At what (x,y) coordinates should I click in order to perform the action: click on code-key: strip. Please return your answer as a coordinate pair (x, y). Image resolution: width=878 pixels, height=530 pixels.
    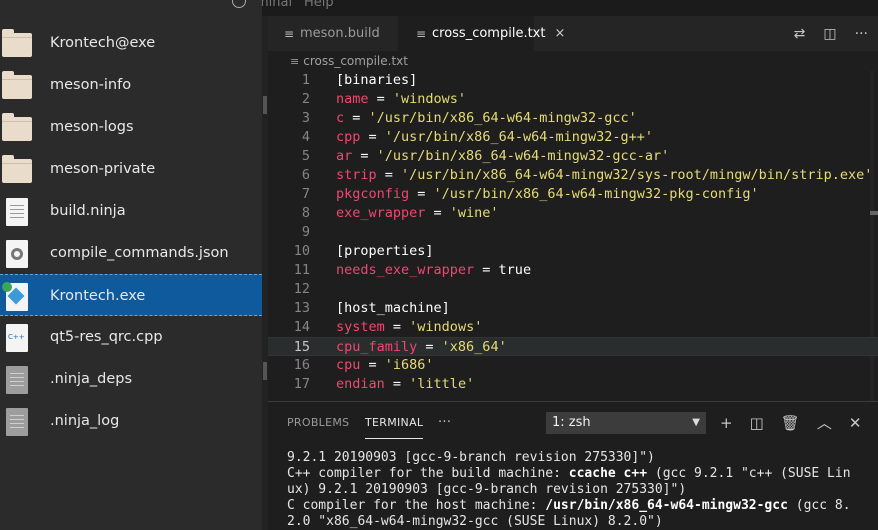
    Looking at the image, I should click on (356, 175).